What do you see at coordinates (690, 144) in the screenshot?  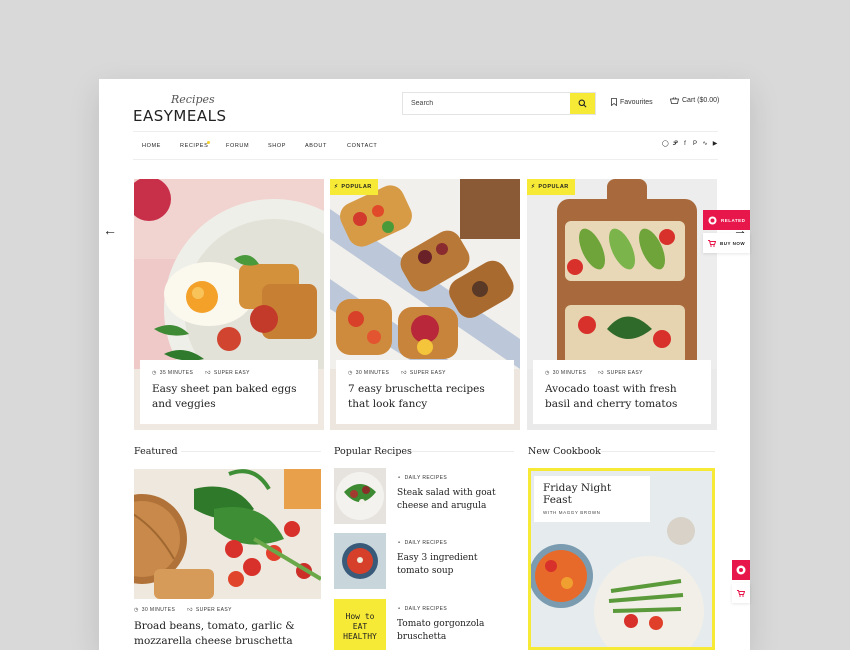 I see `social-links: ◯ 𝓟 f P ∿ ▶` at bounding box center [690, 144].